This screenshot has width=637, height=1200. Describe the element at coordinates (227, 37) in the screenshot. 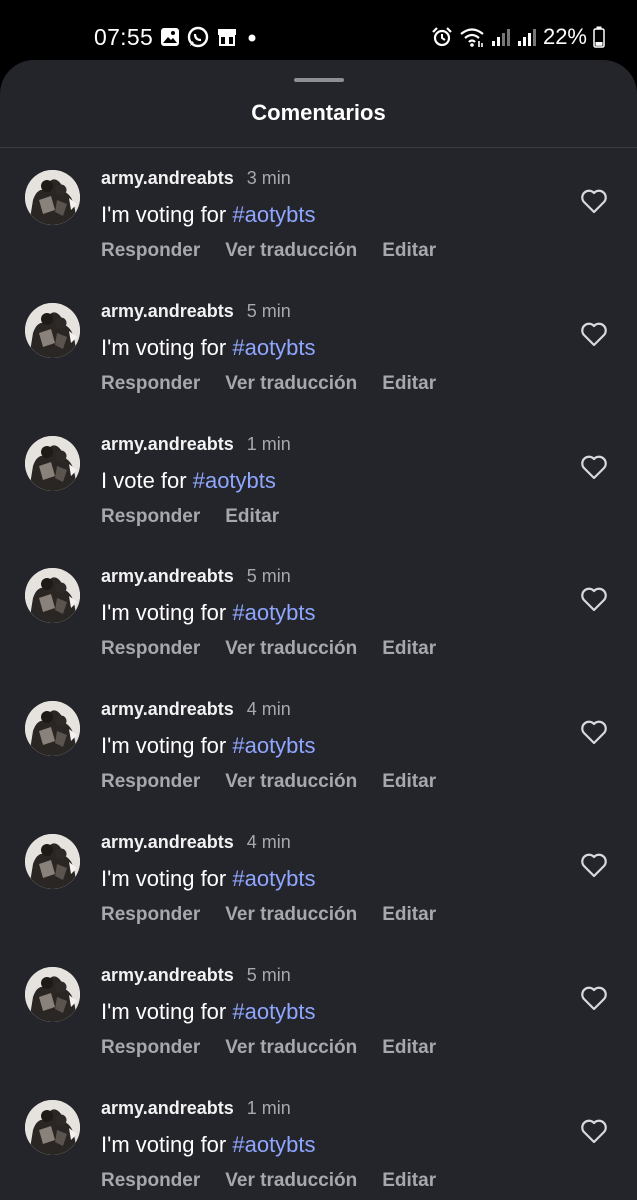

I see `cast-icon` at that location.